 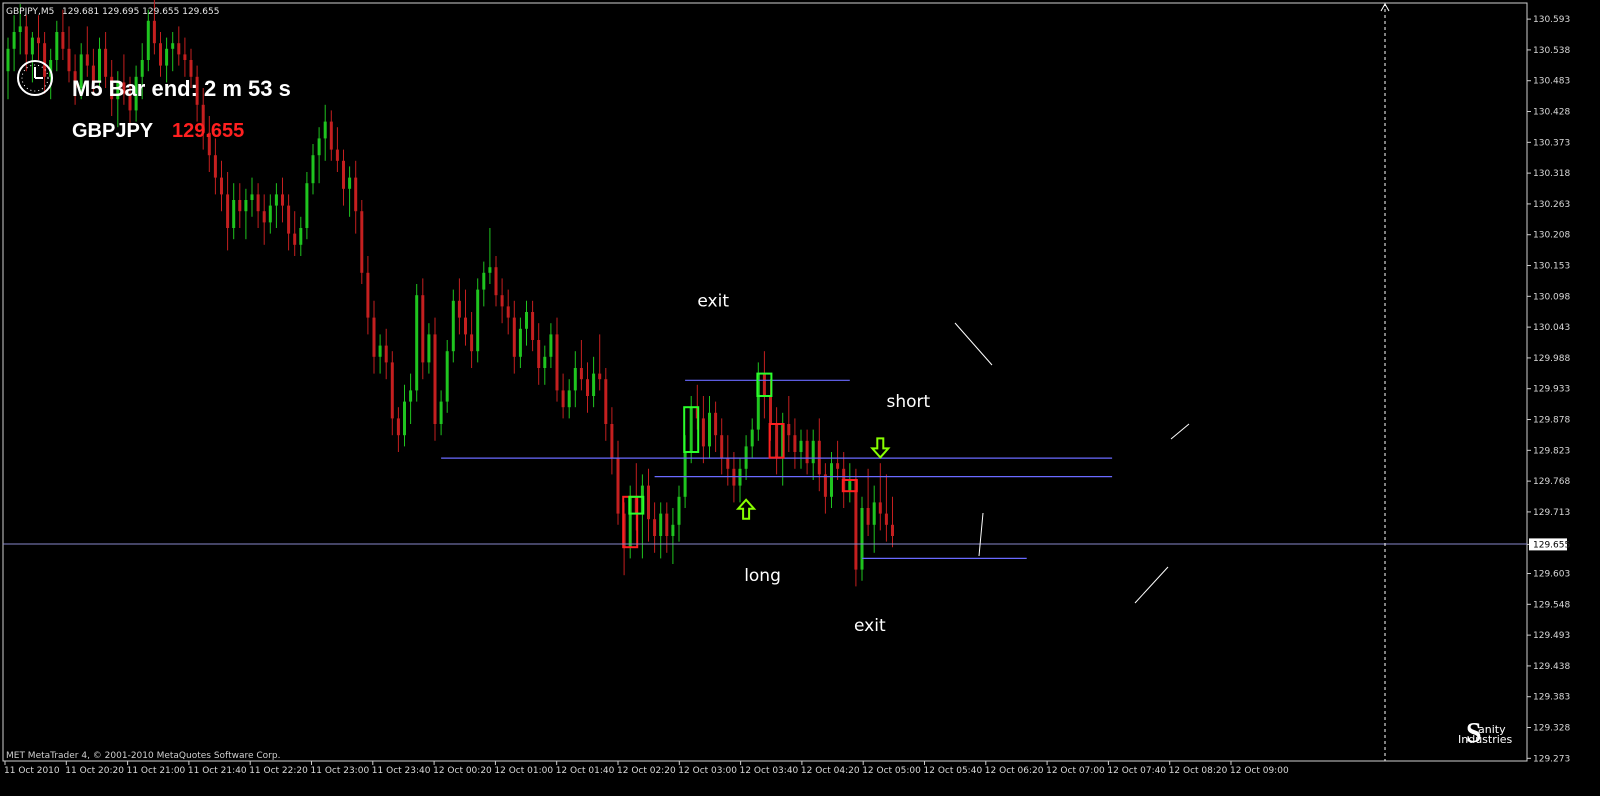 I want to click on y-tick-label: 129.823, so click(x=1551, y=451).